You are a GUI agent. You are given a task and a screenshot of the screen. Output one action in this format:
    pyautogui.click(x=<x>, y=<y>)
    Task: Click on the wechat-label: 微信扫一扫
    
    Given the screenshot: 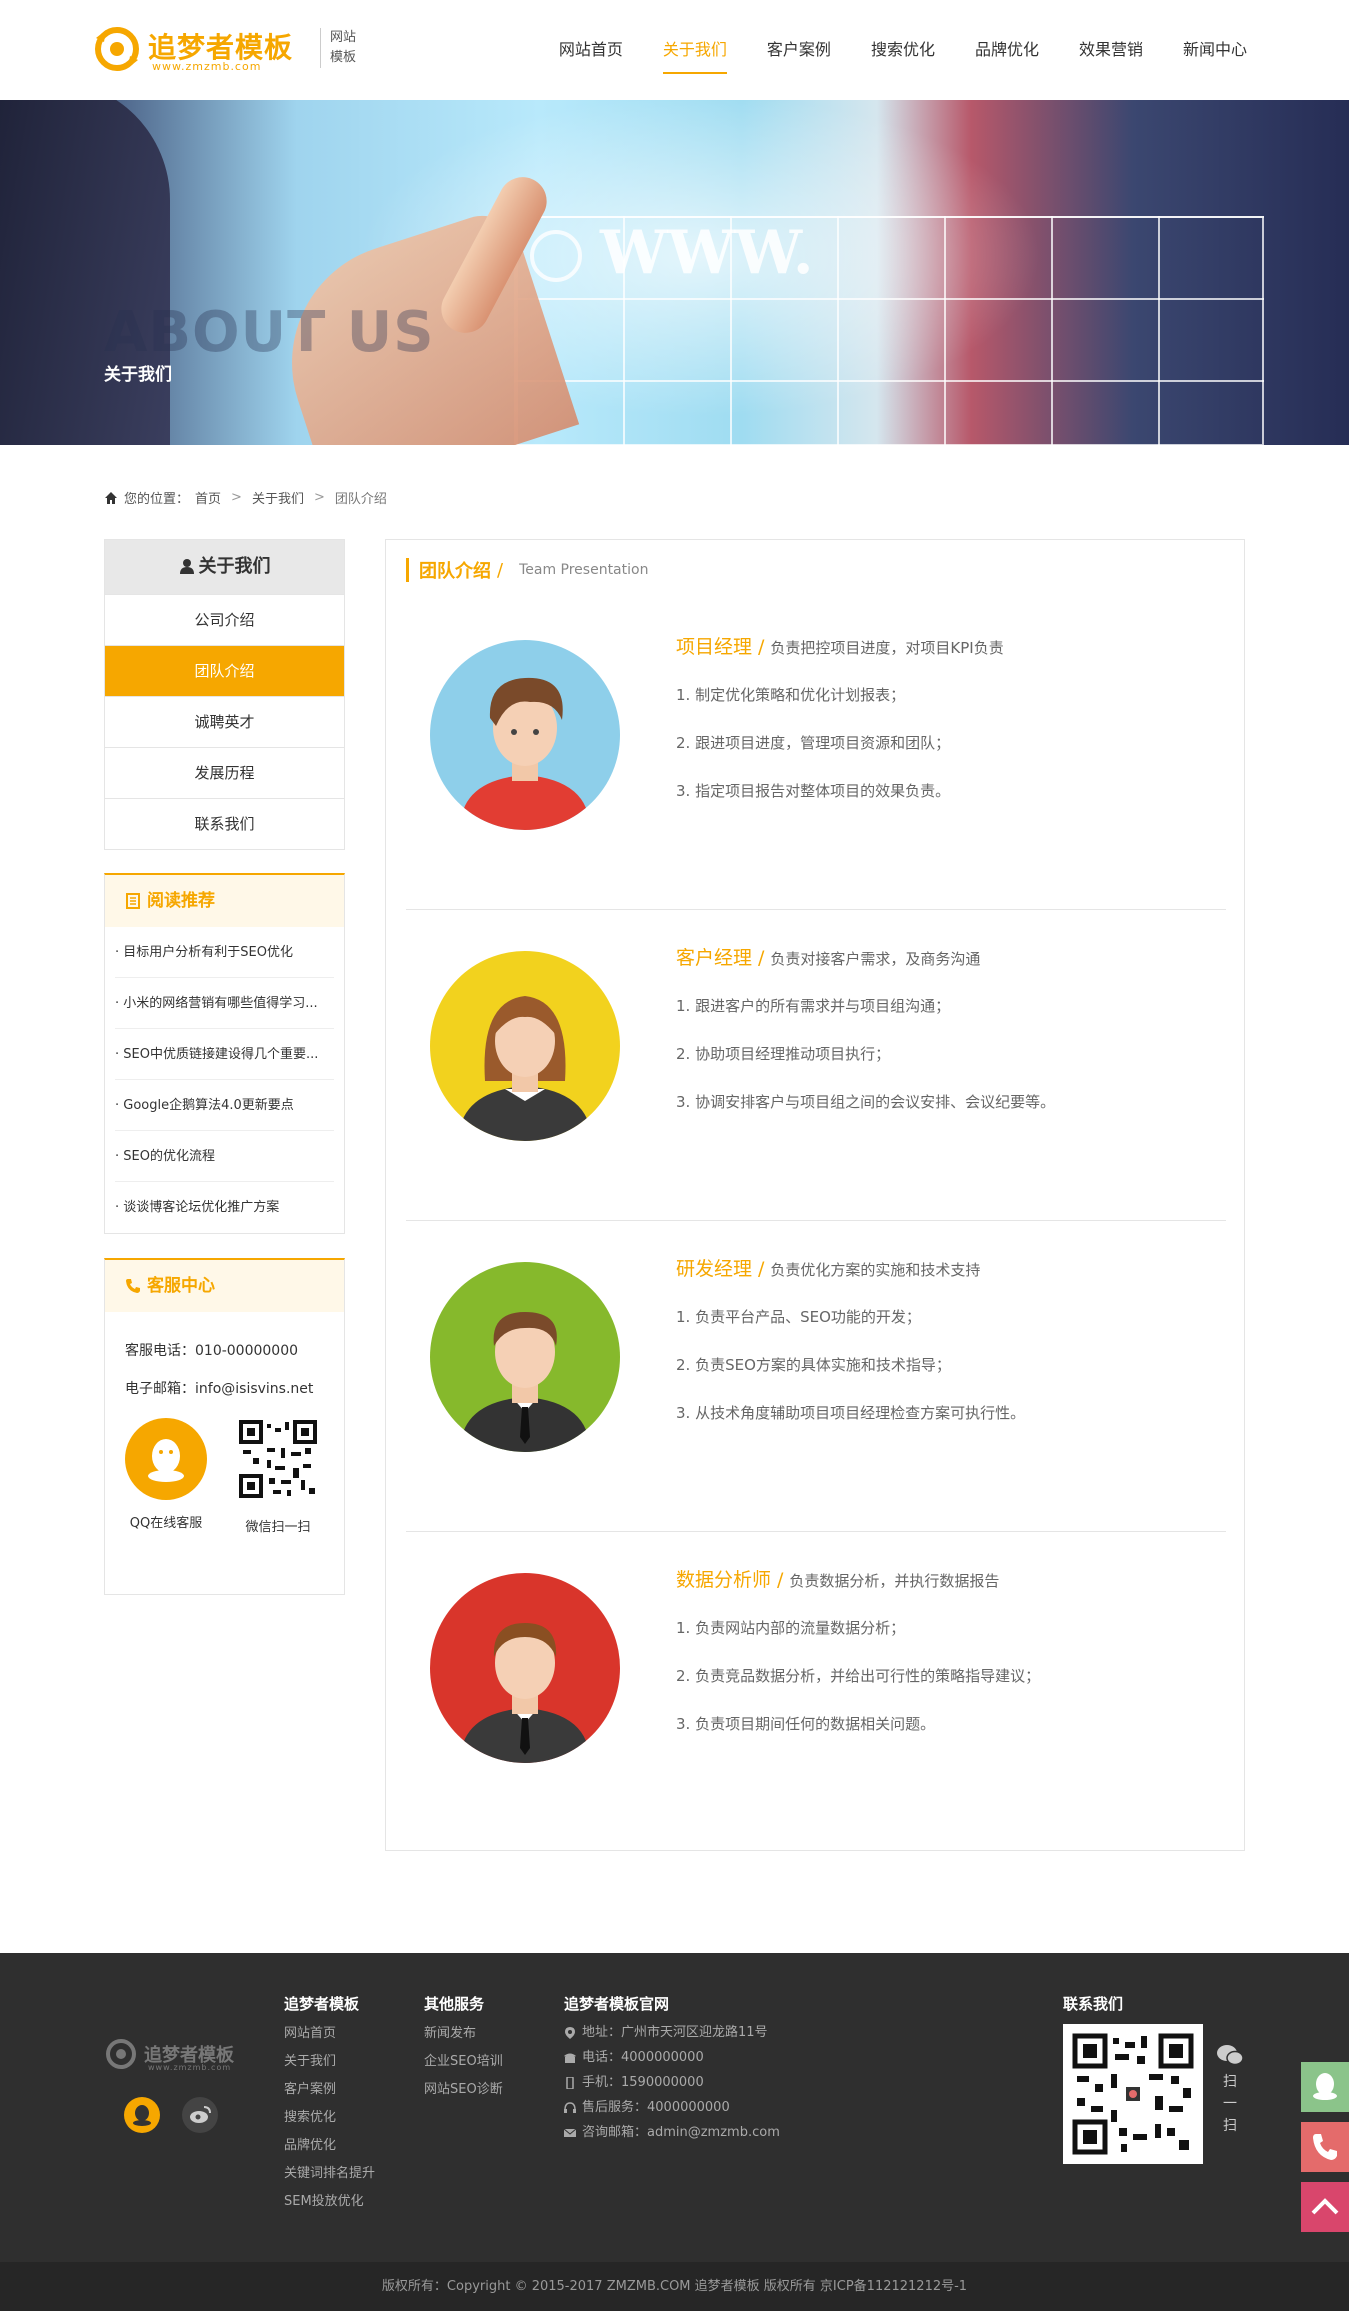 What is the action you would take?
    pyautogui.click(x=278, y=1527)
    